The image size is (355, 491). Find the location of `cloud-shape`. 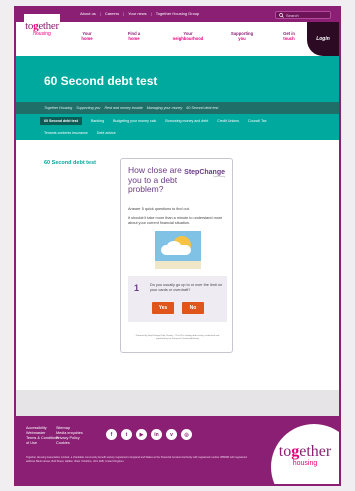

cloud-shape is located at coordinates (176, 250).